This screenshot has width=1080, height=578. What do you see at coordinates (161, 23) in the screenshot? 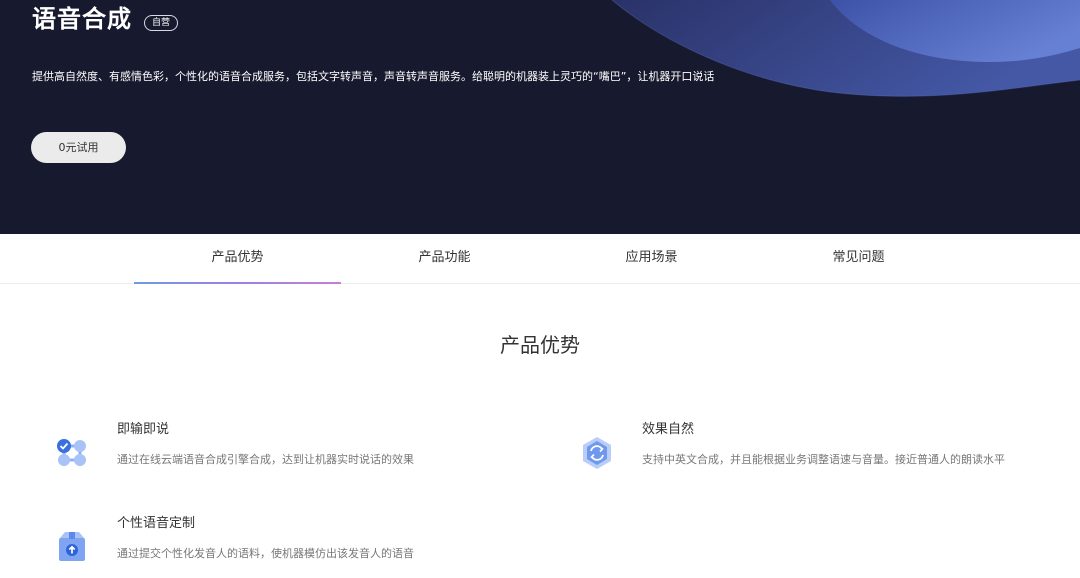
I see `self-operated-badge: 自营` at bounding box center [161, 23].